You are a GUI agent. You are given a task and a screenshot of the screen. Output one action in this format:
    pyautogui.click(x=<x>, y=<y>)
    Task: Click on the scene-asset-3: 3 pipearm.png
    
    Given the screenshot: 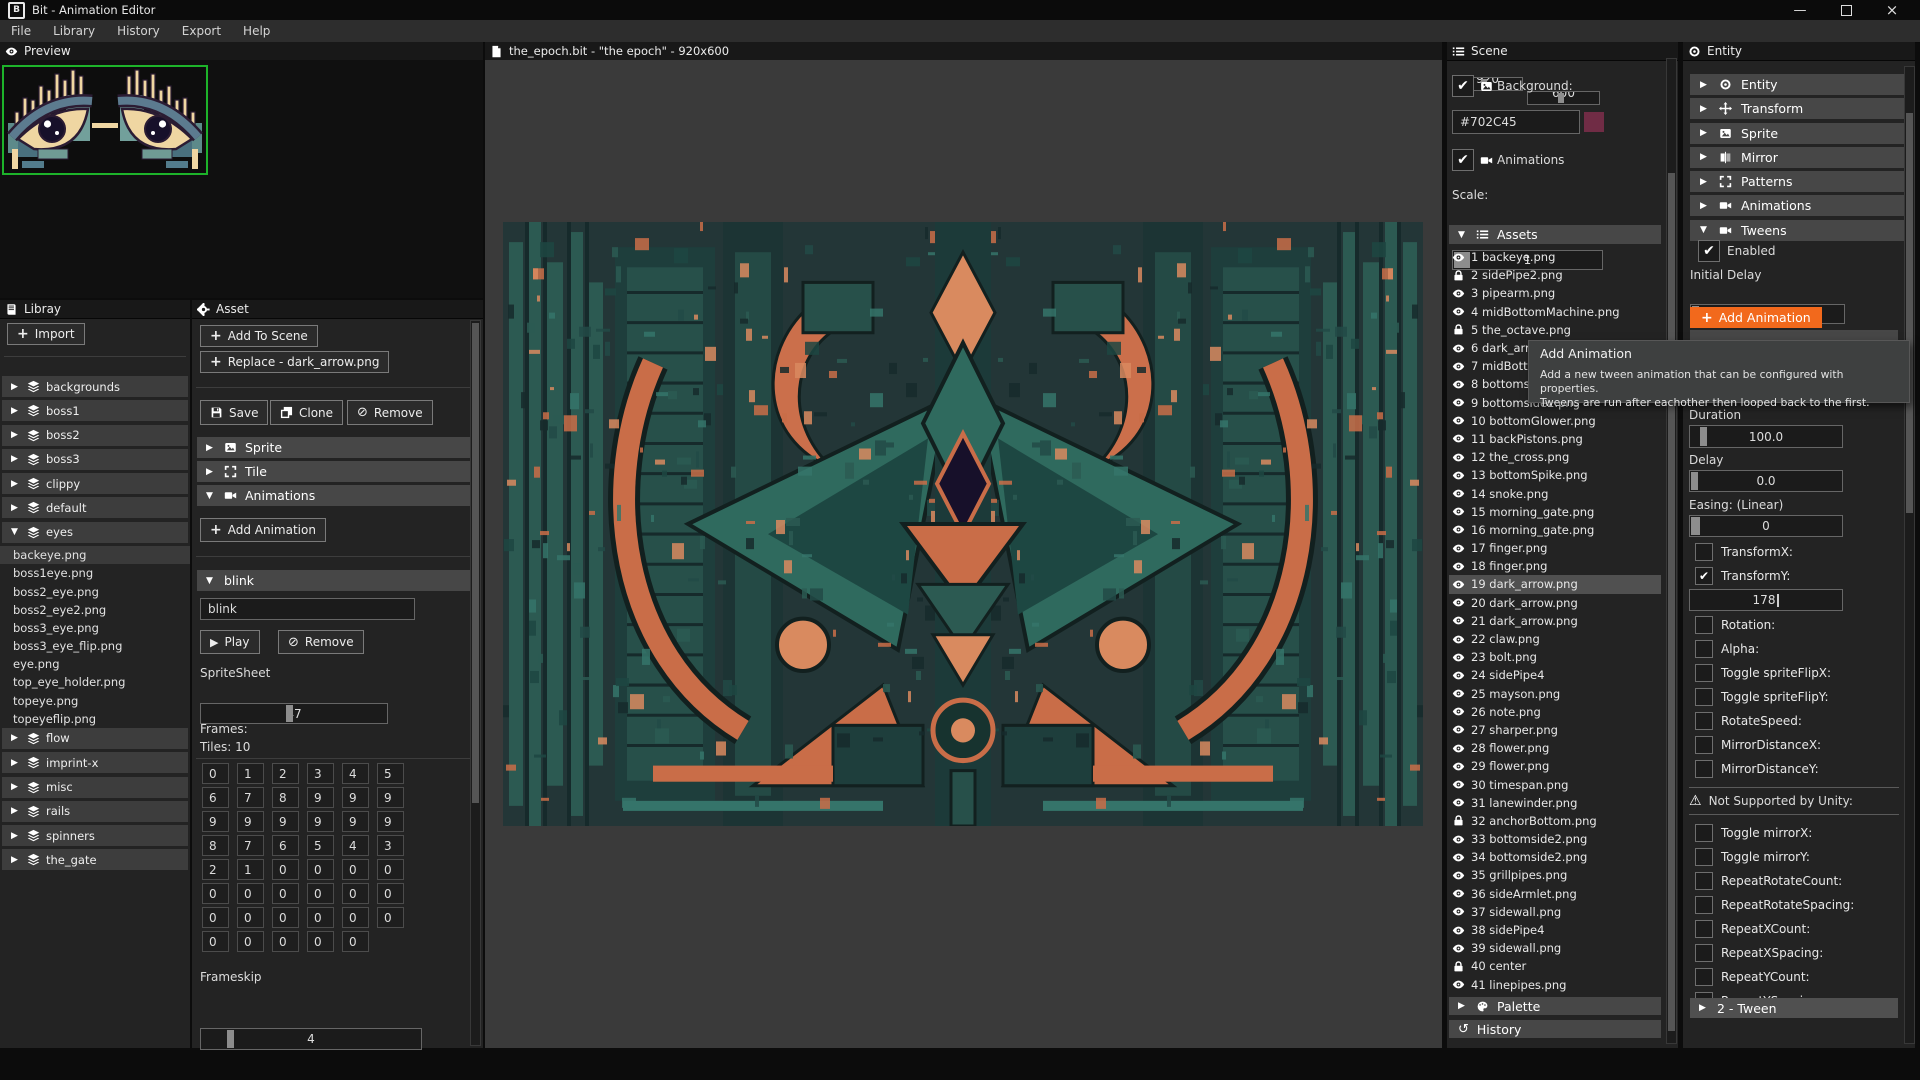 What is the action you would take?
    pyautogui.click(x=1555, y=293)
    